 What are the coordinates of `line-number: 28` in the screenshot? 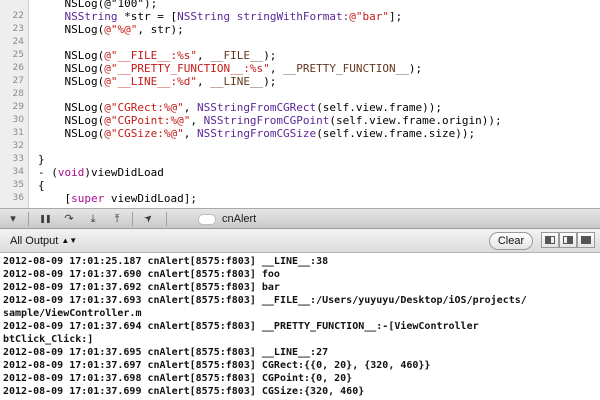 It's located at (18, 94).